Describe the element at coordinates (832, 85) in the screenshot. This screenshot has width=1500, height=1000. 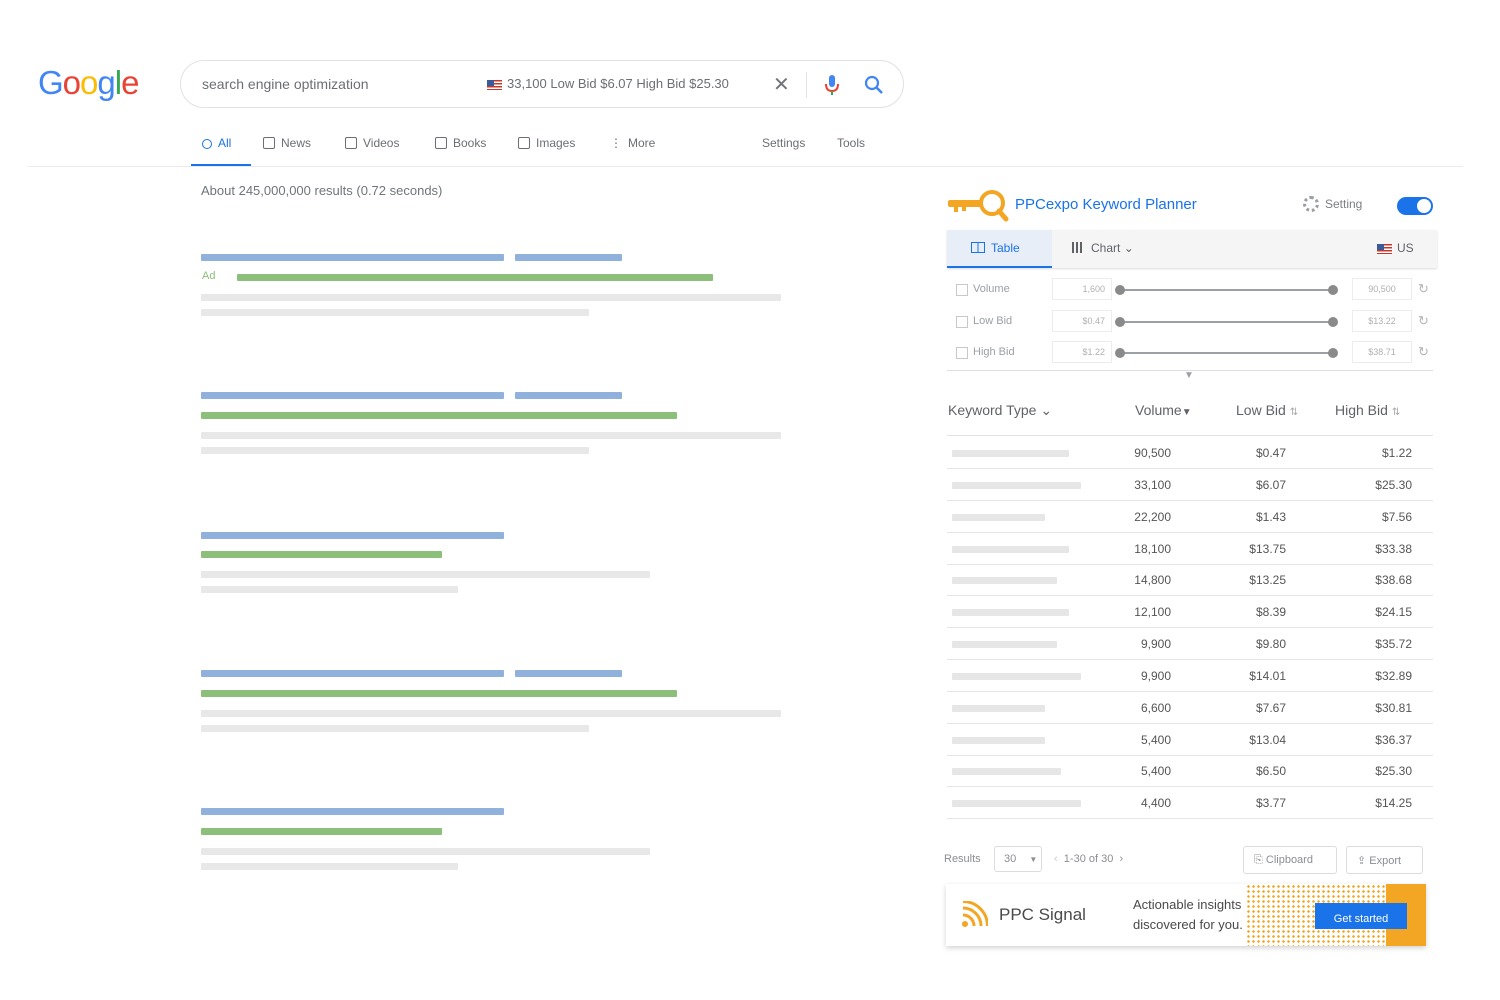
I see `microphone-icon` at that location.